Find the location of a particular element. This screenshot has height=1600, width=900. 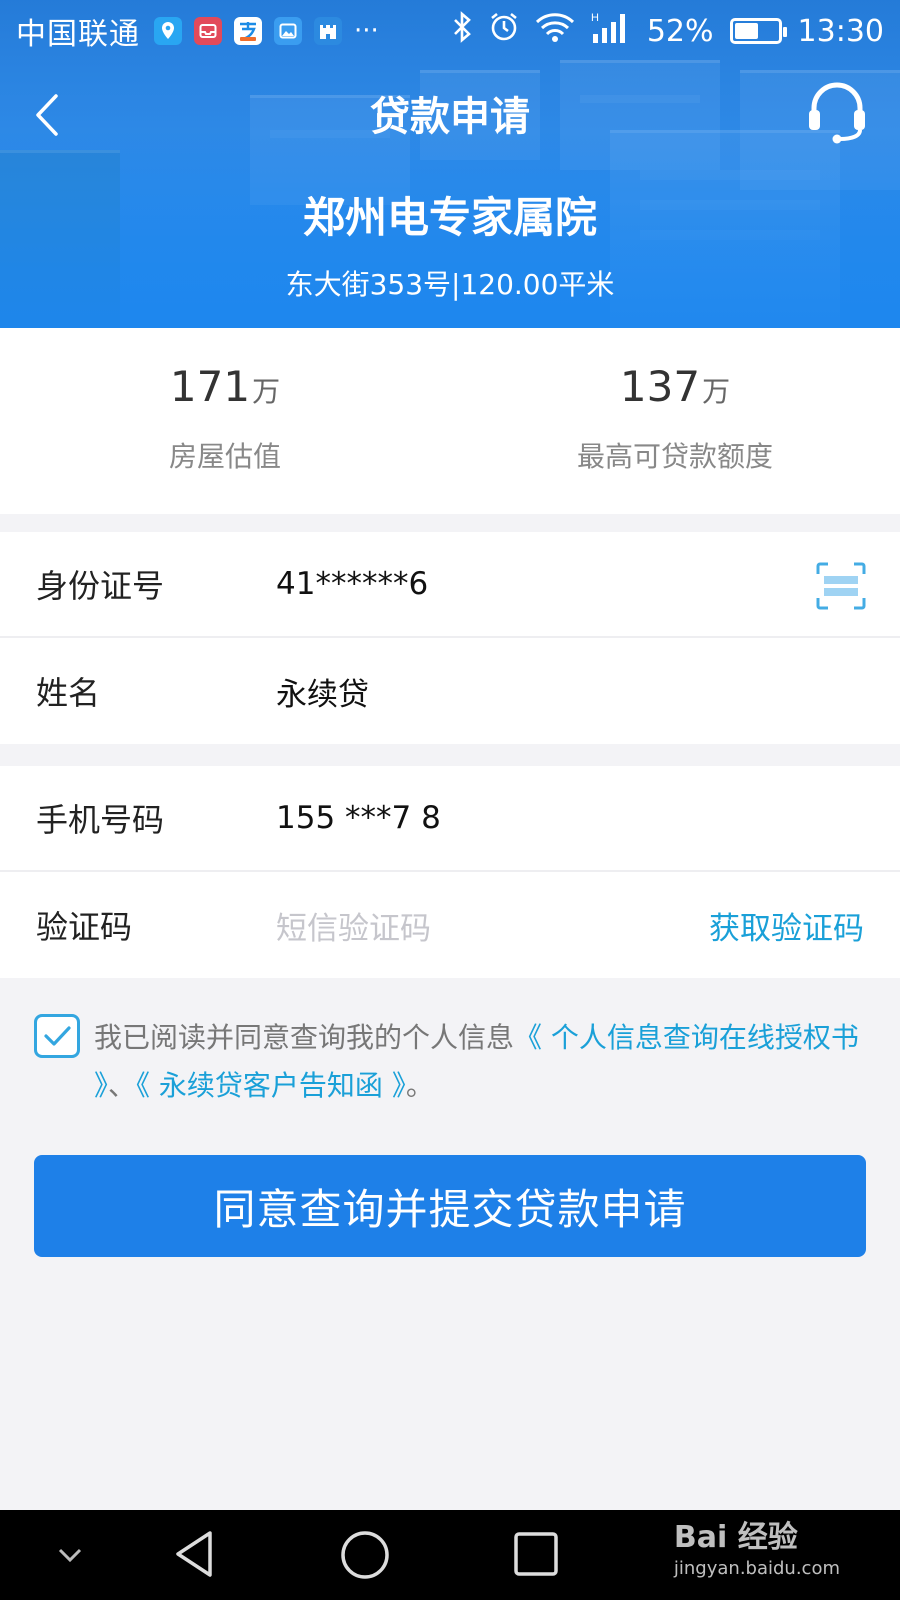

max-loan-unit: 万 is located at coordinates (716, 391).